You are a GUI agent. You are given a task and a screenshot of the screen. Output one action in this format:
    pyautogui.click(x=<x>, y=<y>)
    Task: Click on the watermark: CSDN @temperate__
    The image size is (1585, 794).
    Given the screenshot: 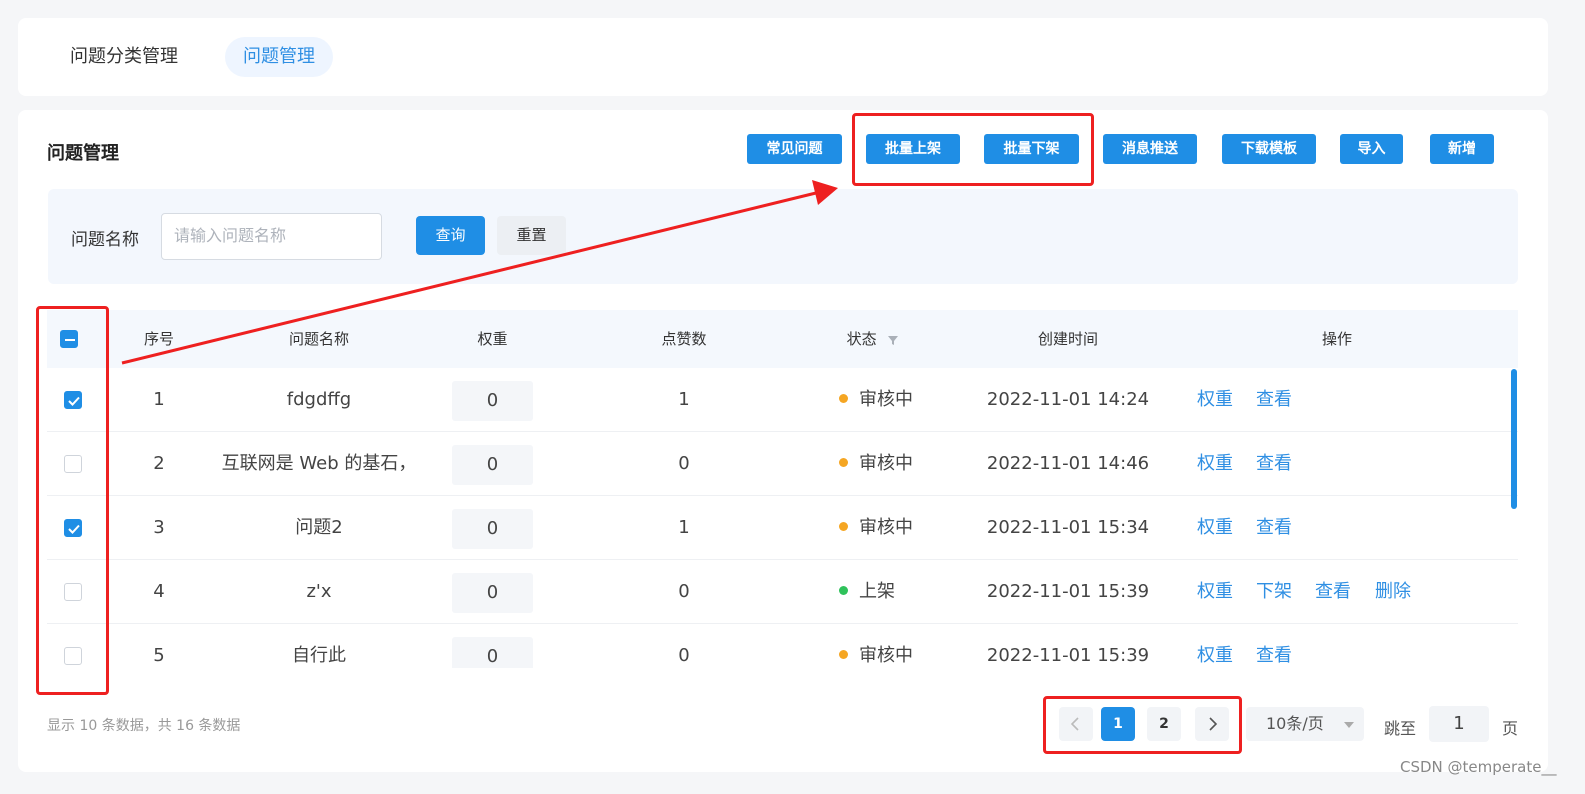 What is the action you would take?
    pyautogui.click(x=1478, y=767)
    